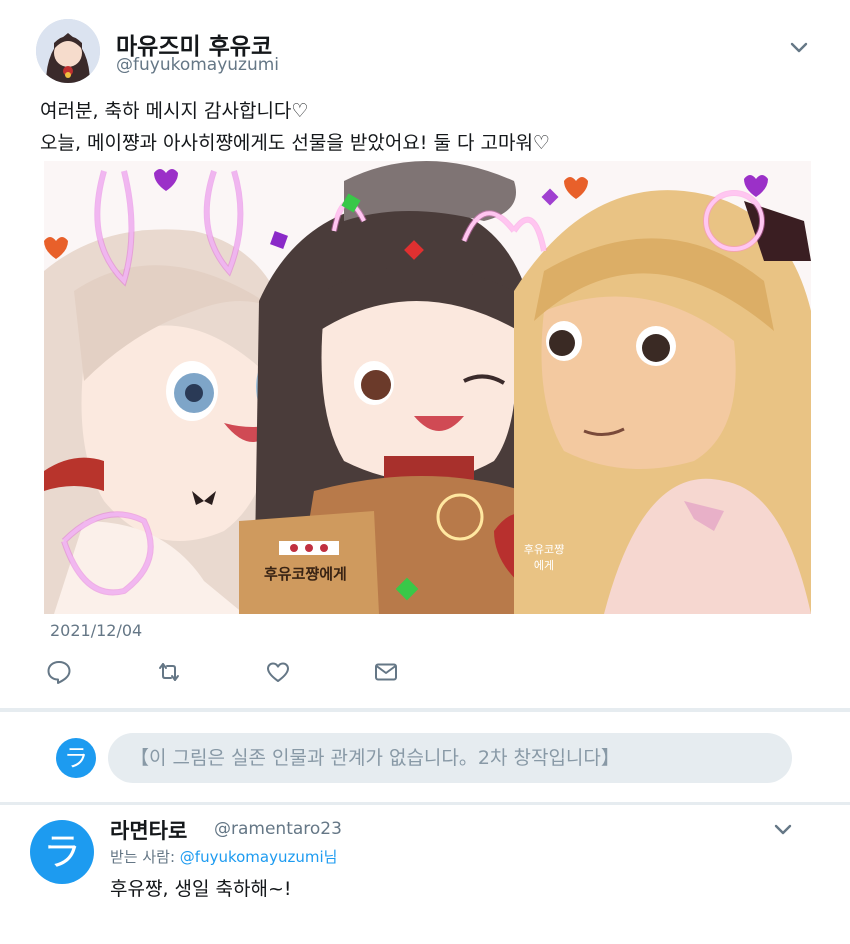 The image size is (850, 944). I want to click on reply-display-name: 라면타로, so click(148, 830).